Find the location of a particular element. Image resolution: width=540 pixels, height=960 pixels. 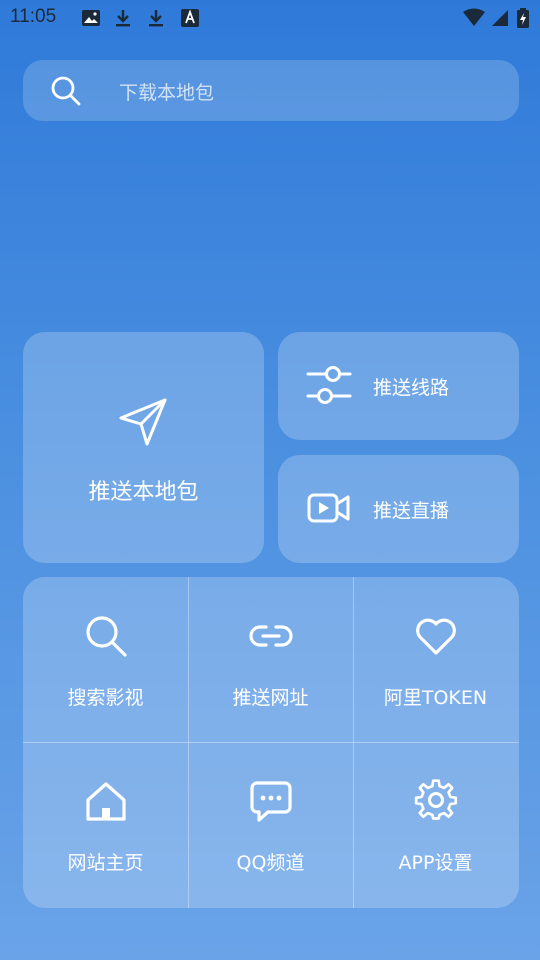

wifi-icon is located at coordinates (474, 18).